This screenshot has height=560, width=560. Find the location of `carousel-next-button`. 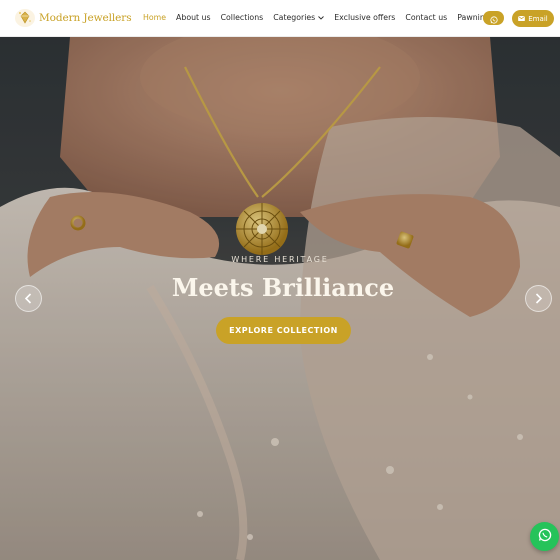

carousel-next-button is located at coordinates (538, 298).